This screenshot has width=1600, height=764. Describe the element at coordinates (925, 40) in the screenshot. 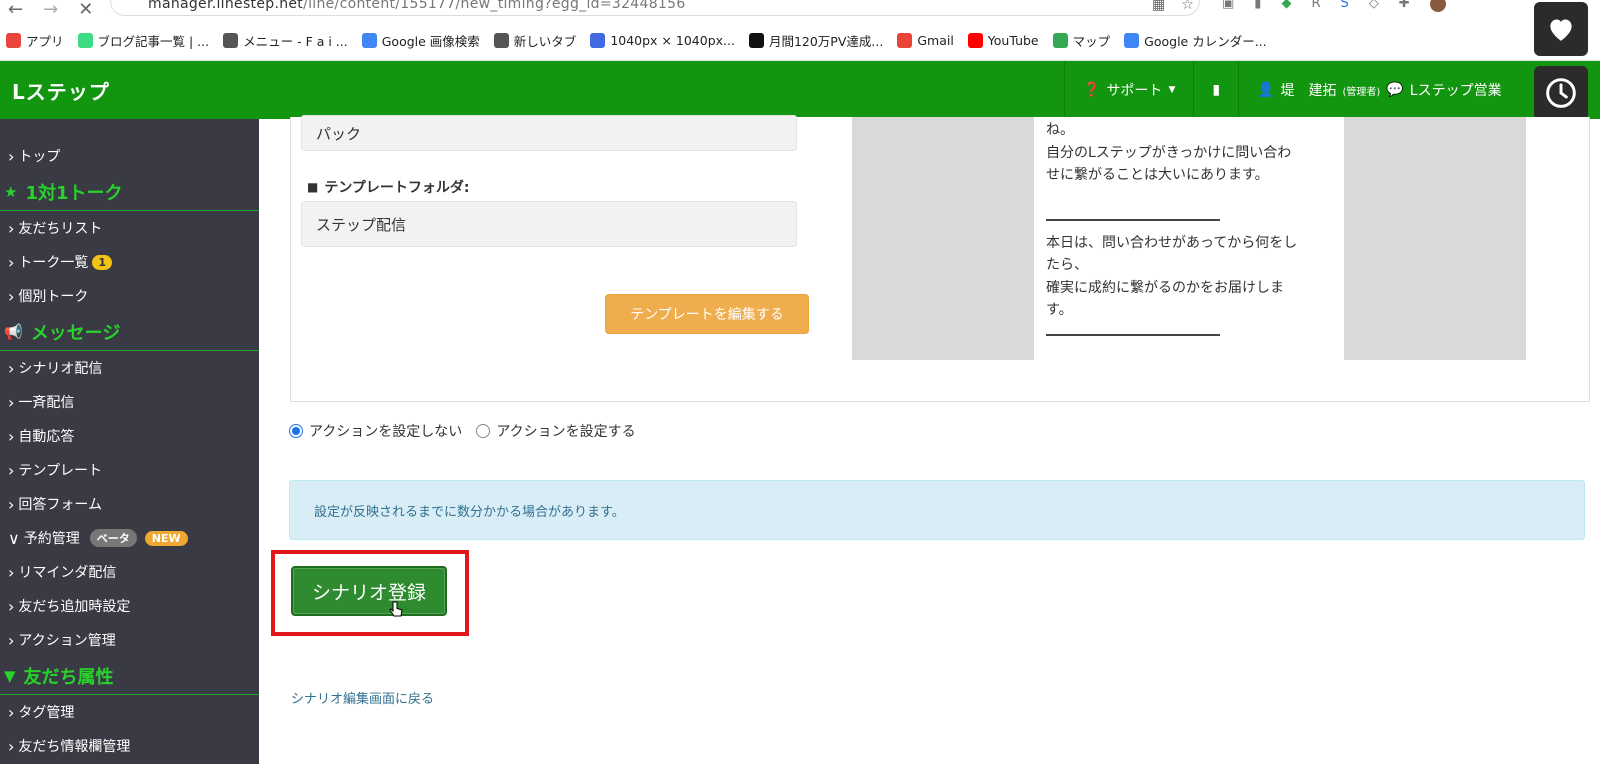

I see `bookmark-item: Gmail` at that location.